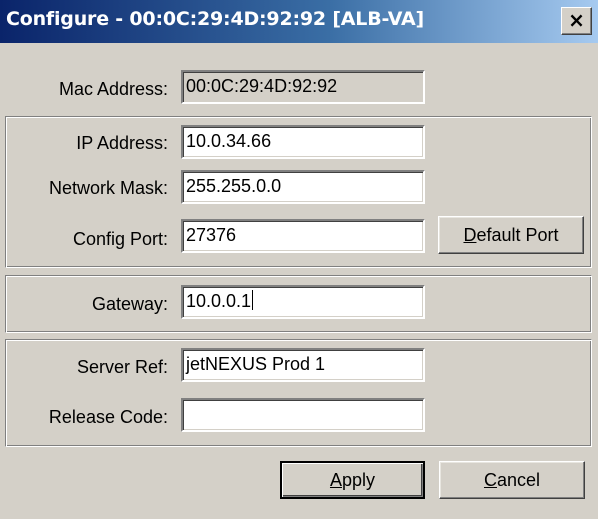 This screenshot has width=598, height=519. I want to click on apply-button: Apply, so click(352, 480).